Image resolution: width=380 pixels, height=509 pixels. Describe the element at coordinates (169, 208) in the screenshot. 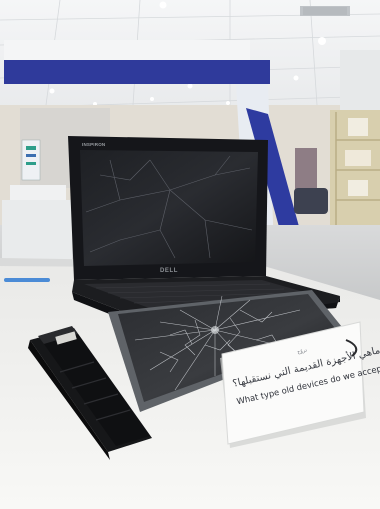

I see `laptop-screen` at that location.